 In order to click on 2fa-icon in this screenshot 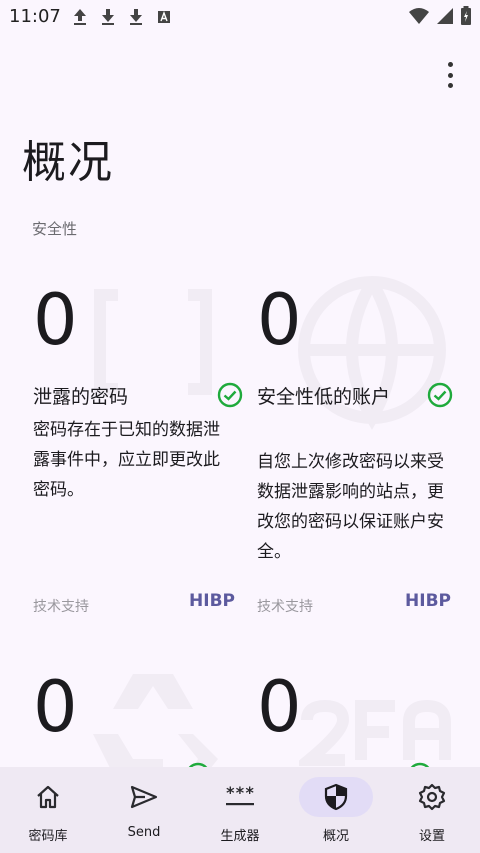, I will do `click(375, 733)`.